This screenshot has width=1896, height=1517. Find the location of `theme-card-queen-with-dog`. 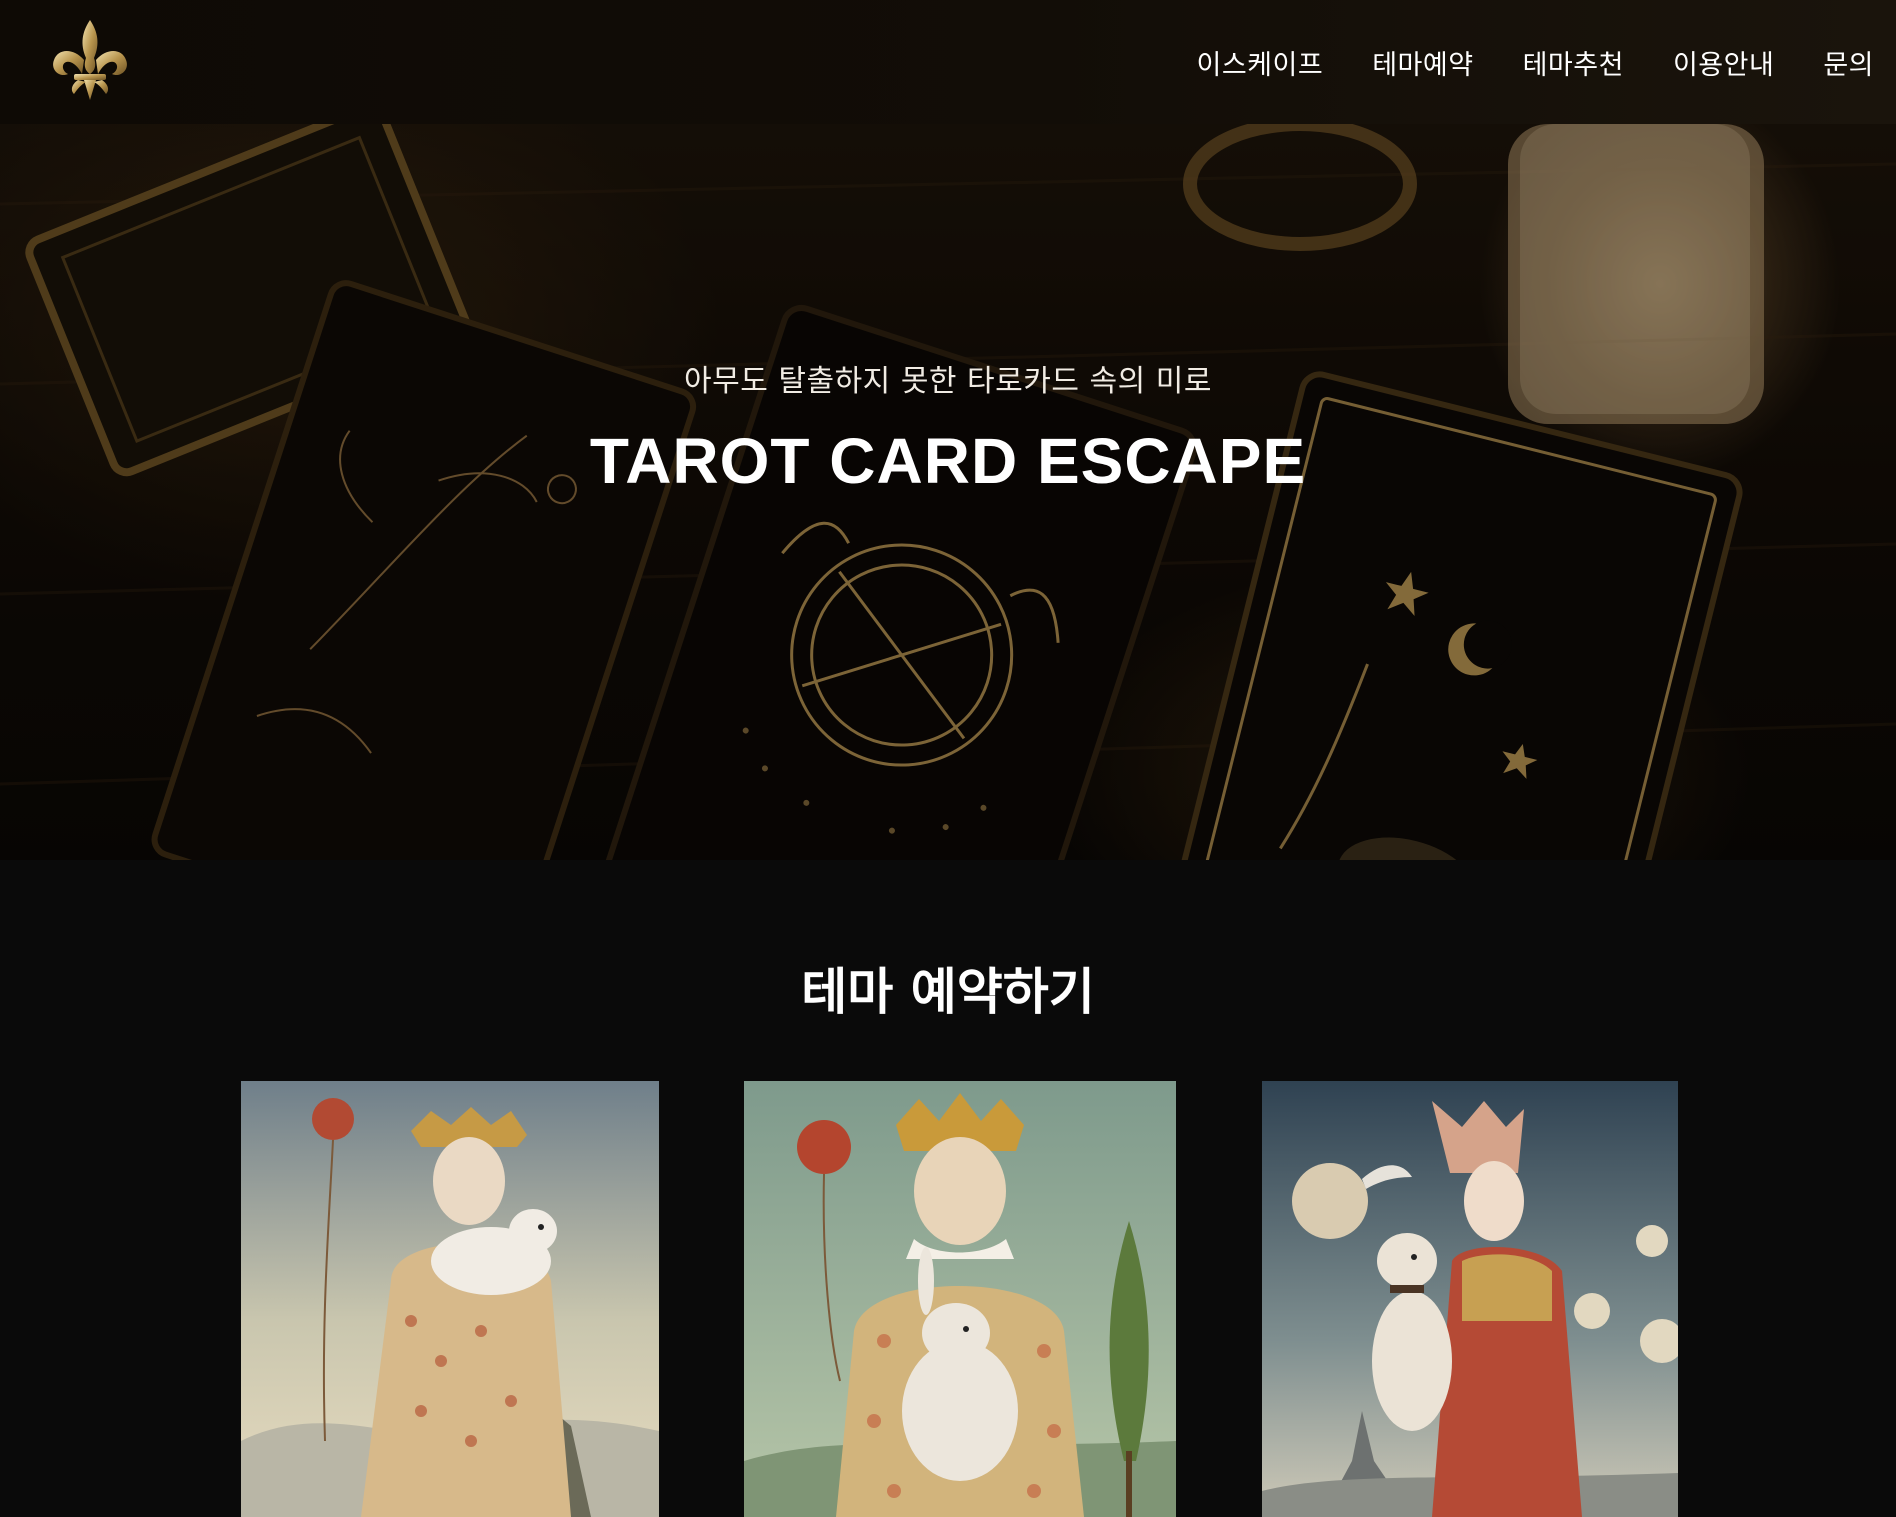

theme-card-queen-with-dog is located at coordinates (450, 1299).